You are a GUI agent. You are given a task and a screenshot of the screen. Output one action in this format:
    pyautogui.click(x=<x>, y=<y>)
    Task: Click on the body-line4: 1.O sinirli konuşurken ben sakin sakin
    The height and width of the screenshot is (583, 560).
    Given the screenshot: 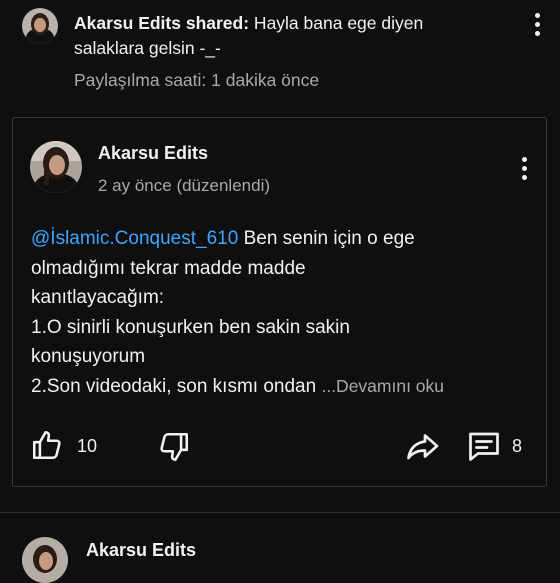 What is the action you would take?
    pyautogui.click(x=190, y=327)
    